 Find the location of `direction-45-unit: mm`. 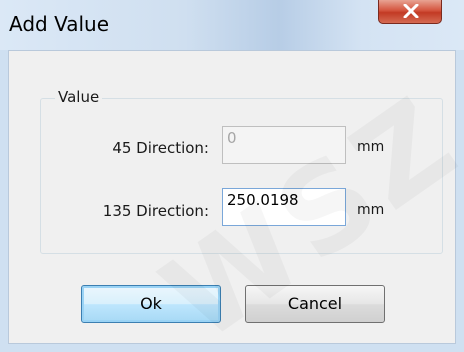

direction-45-unit: mm is located at coordinates (371, 147).